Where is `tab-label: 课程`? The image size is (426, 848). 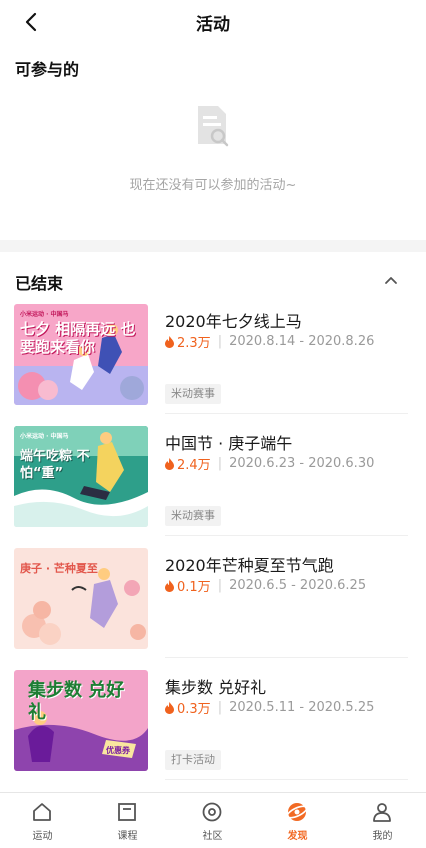 tab-label: 课程 is located at coordinates (127, 836).